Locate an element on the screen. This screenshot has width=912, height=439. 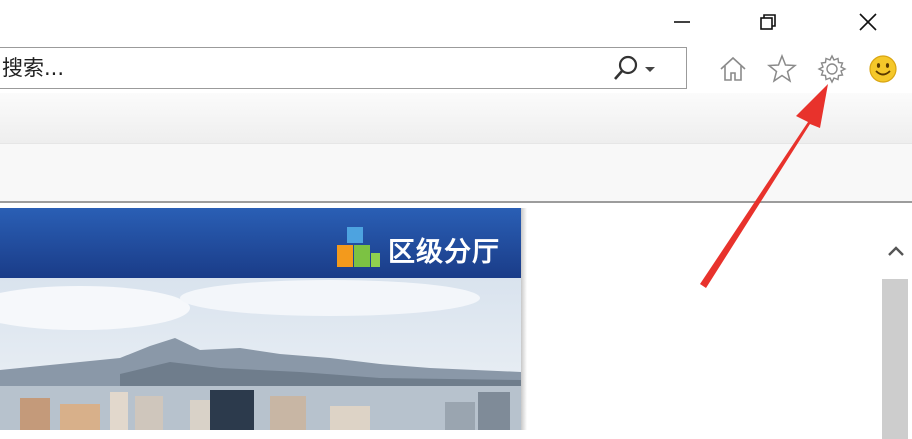
chevron-down-icon is located at coordinates (650, 69).